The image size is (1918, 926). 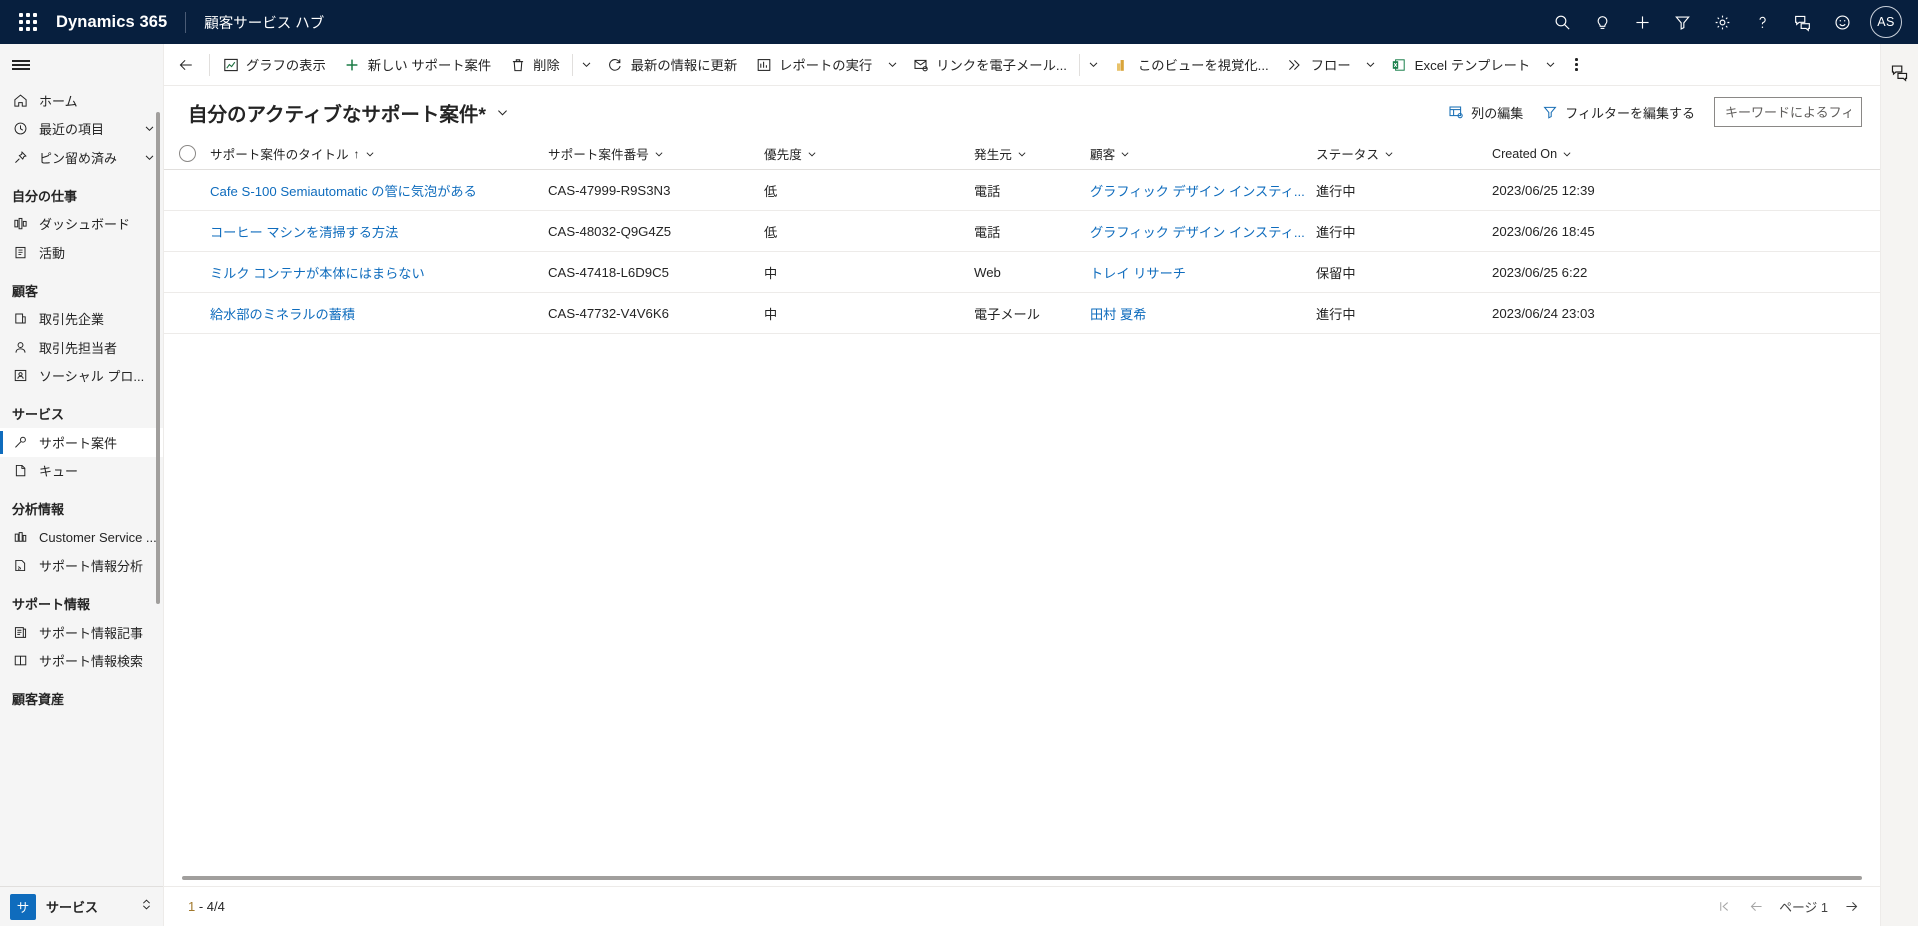 I want to click on delete-button: 削除, so click(x=534, y=65).